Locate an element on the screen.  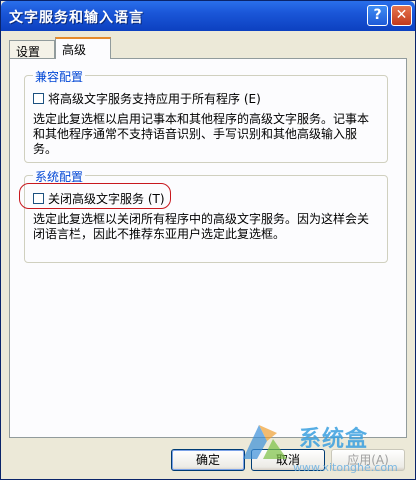
close-icon: ✕ is located at coordinates (401, 15).